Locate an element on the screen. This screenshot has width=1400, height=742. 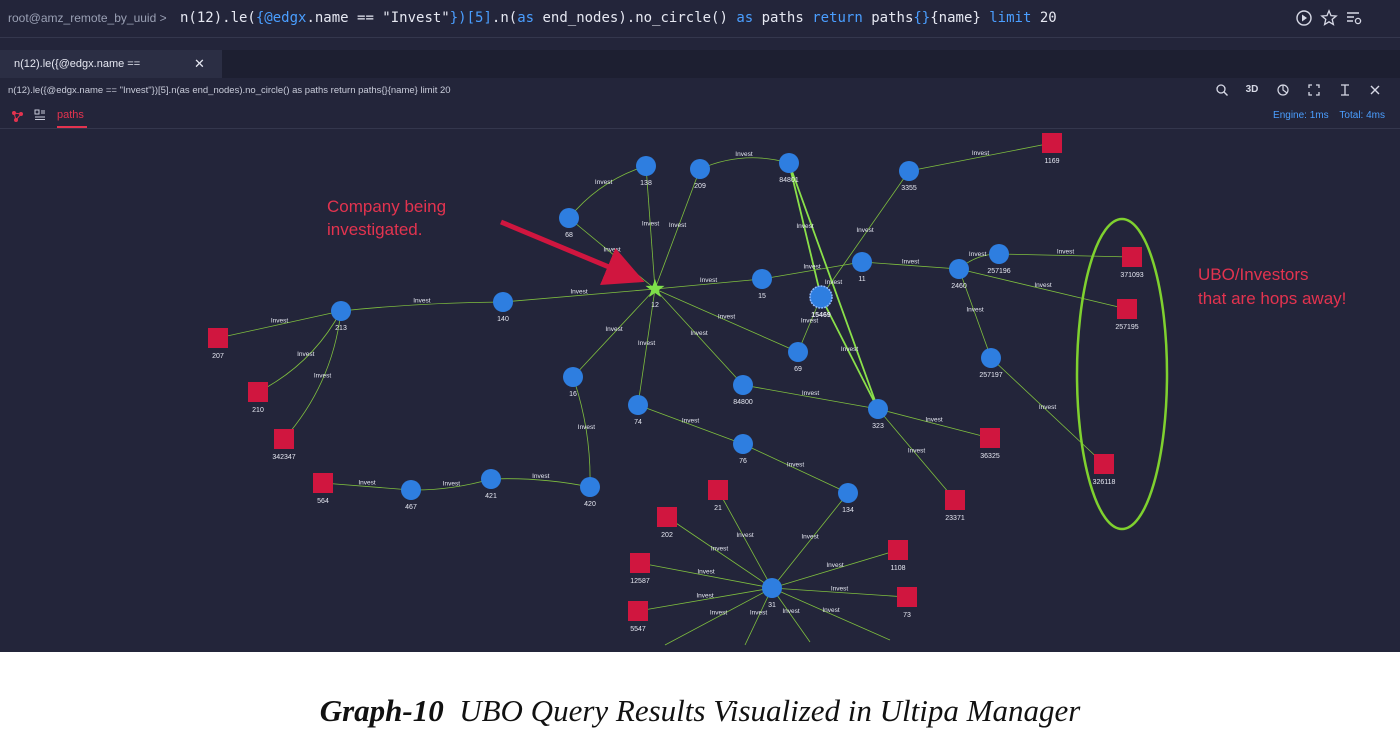
style-icon is located at coordinates (1283, 90).